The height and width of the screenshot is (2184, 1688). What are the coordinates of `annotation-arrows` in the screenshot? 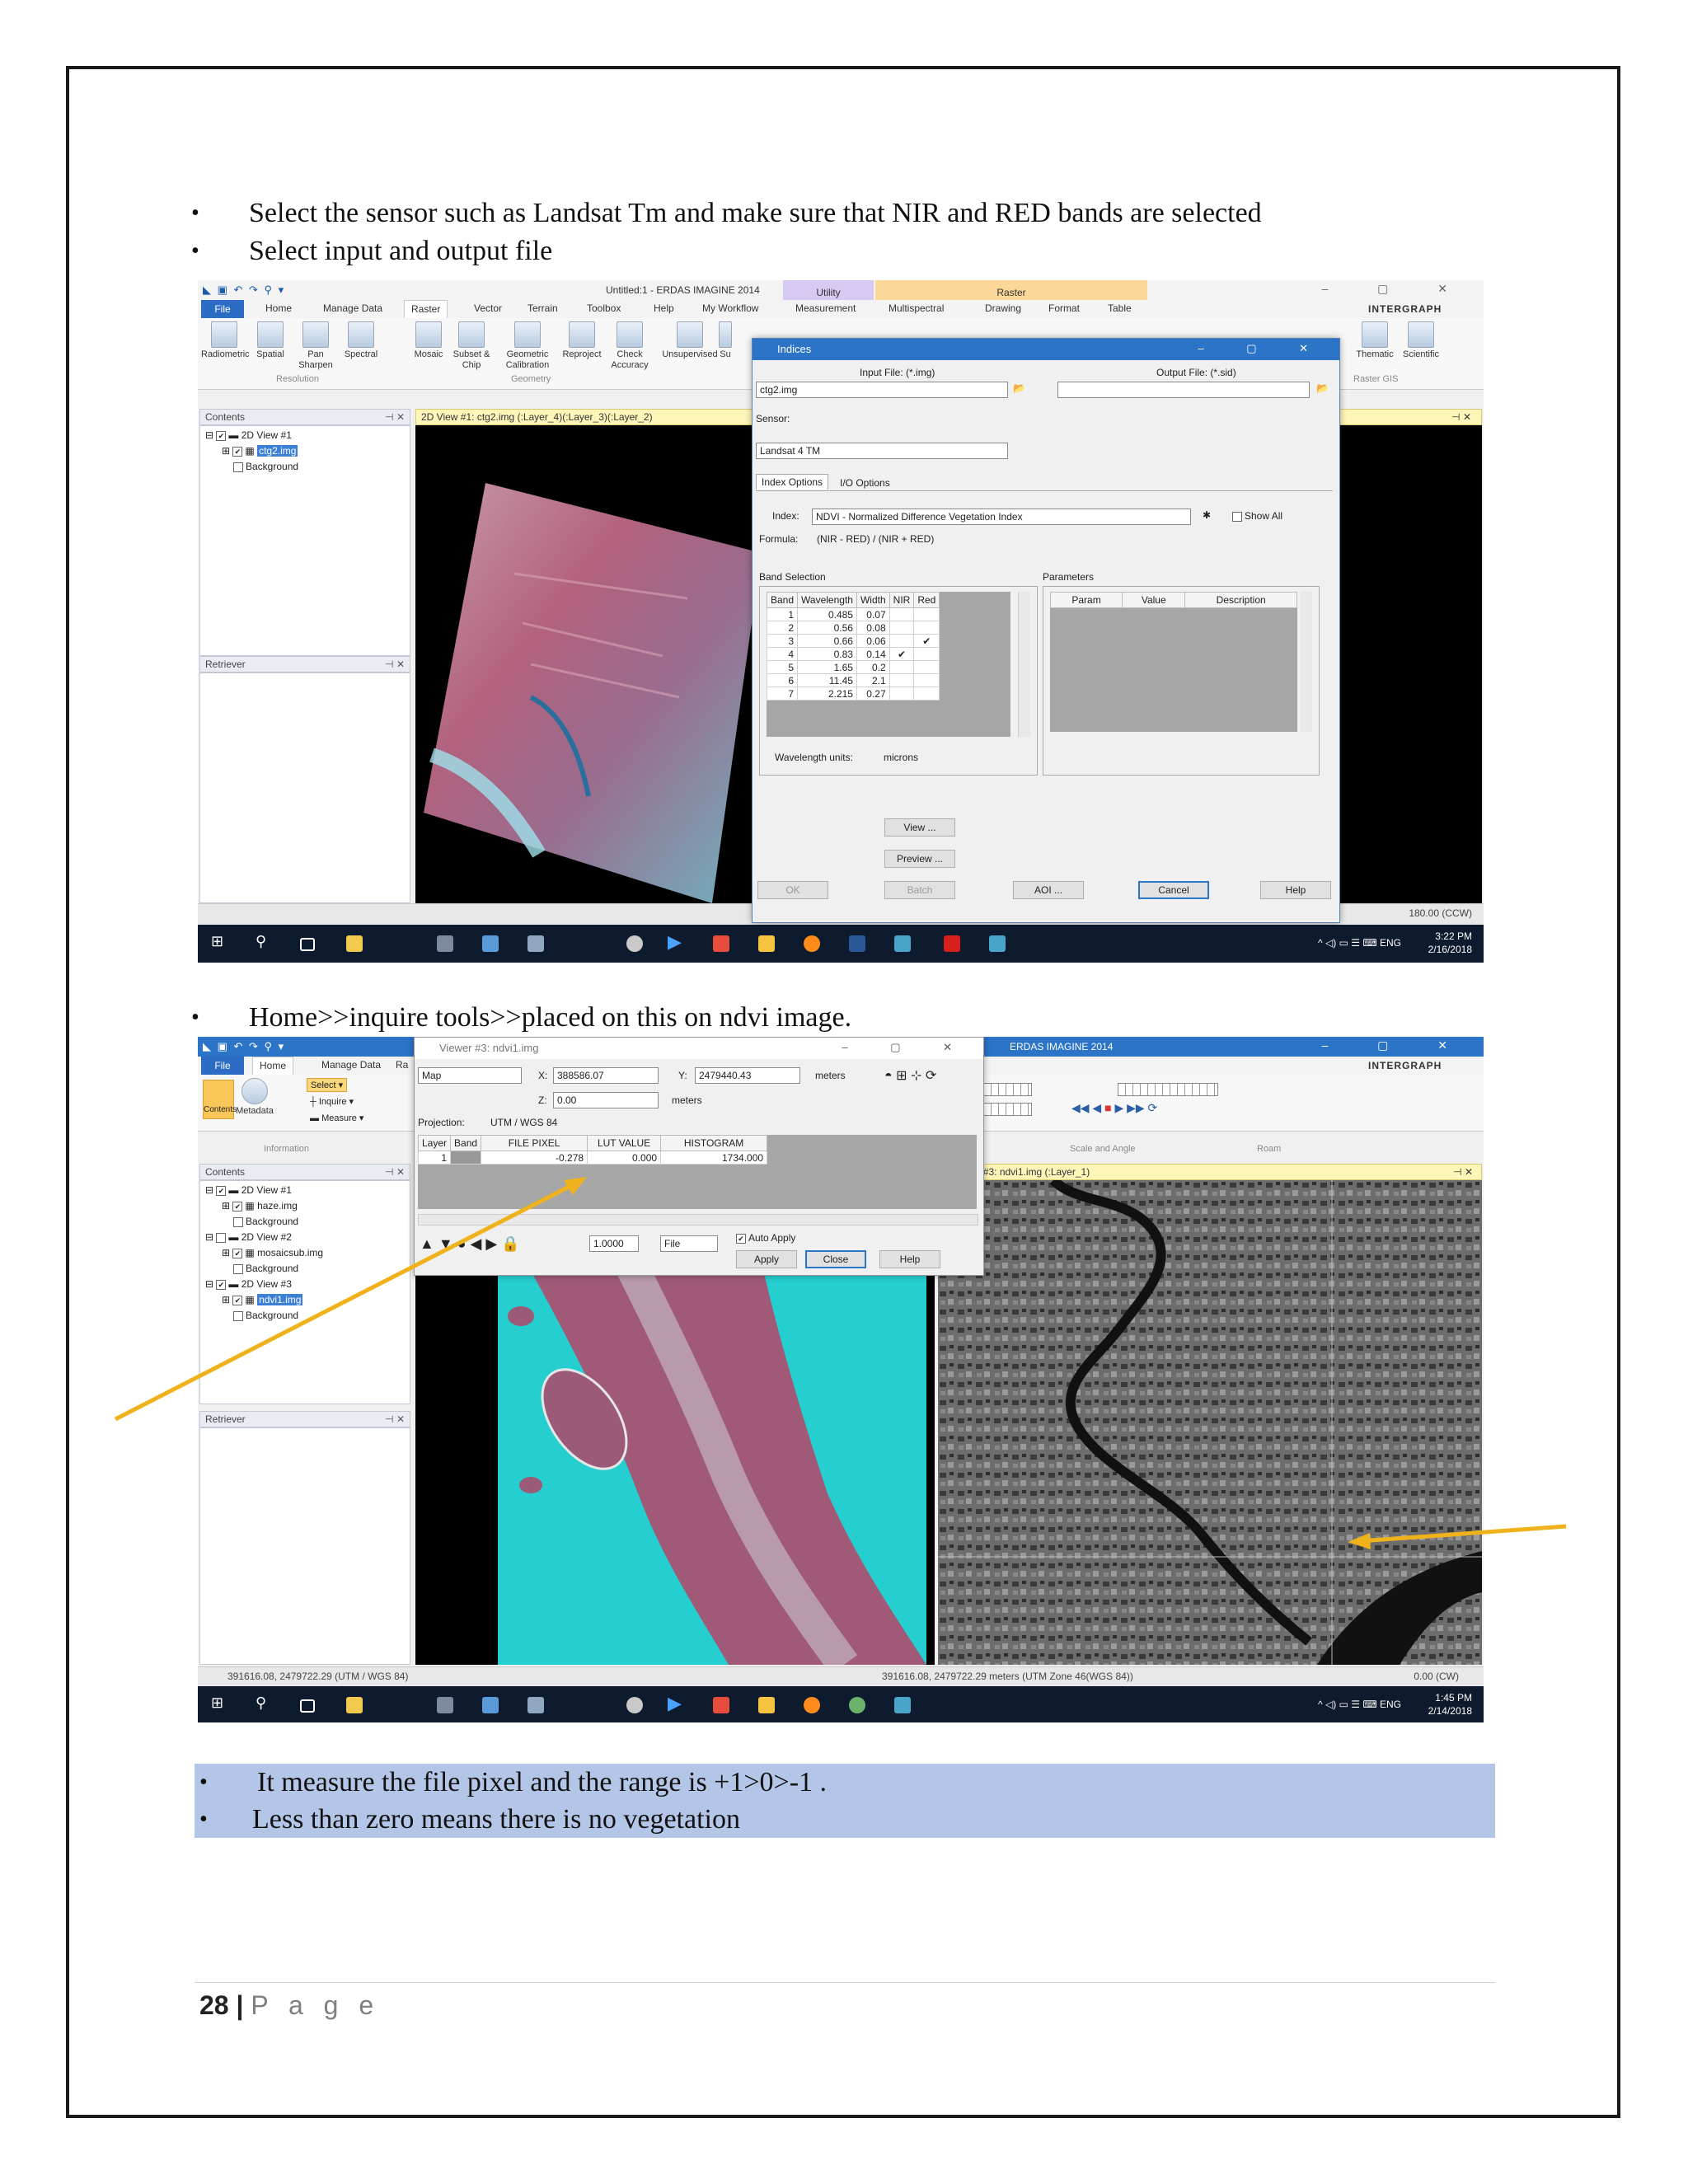 It's located at (841, 1363).